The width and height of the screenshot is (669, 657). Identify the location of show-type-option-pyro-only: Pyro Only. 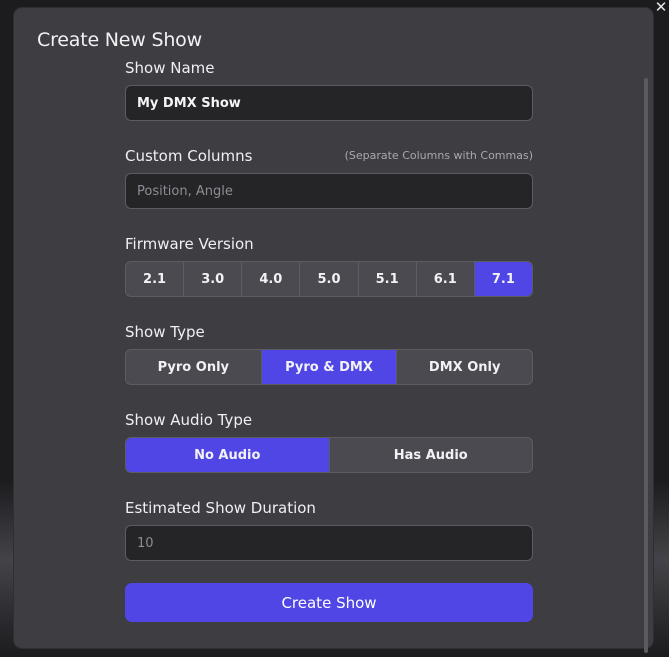
(193, 367).